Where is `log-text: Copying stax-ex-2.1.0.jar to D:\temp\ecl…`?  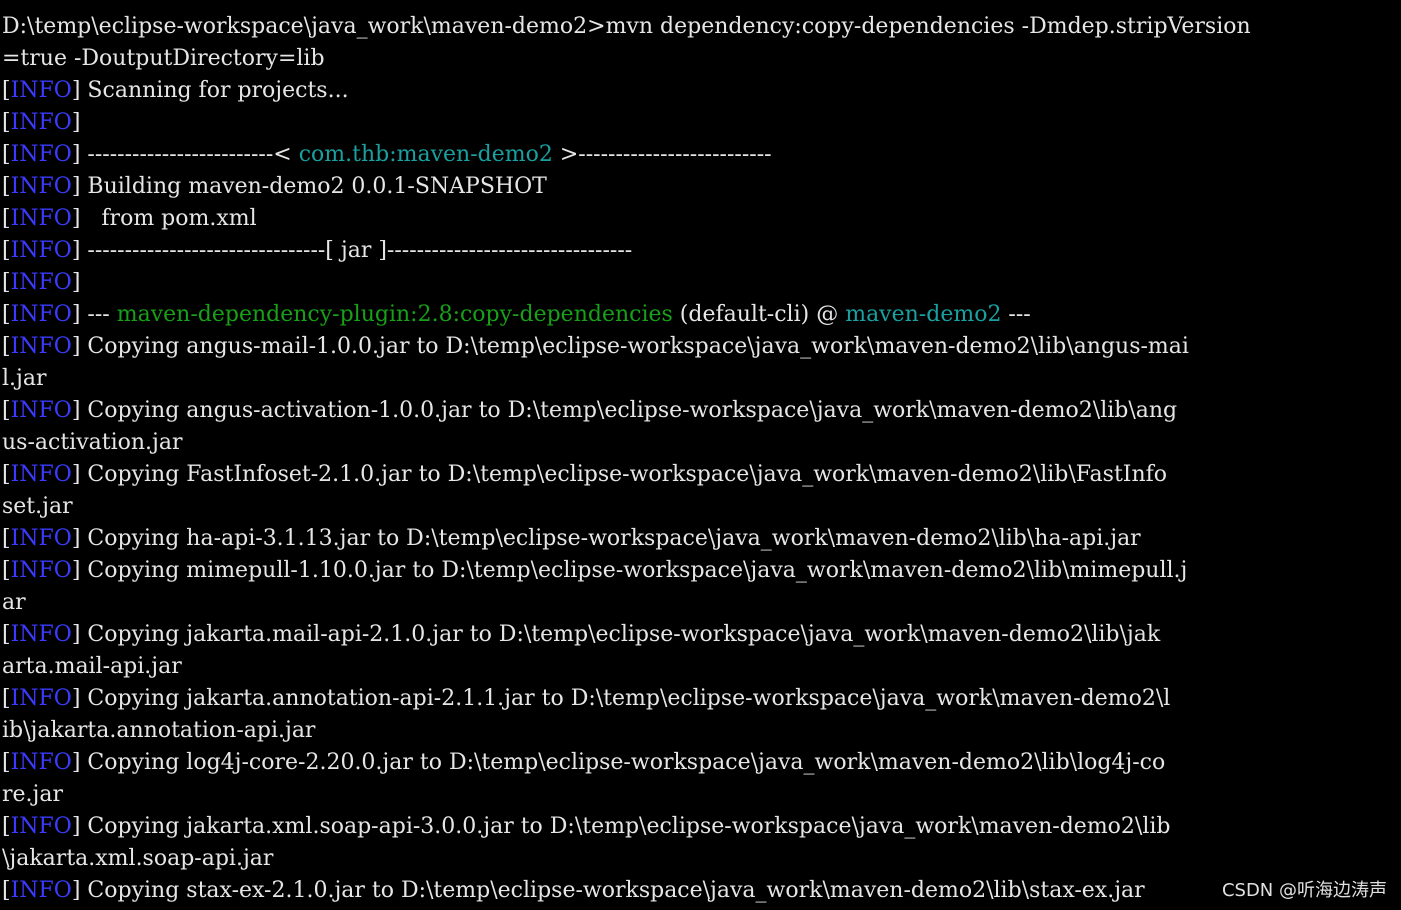
log-text: Copying stax-ex-2.1.0.jar to D:\temp\ecl… is located at coordinates (612, 890).